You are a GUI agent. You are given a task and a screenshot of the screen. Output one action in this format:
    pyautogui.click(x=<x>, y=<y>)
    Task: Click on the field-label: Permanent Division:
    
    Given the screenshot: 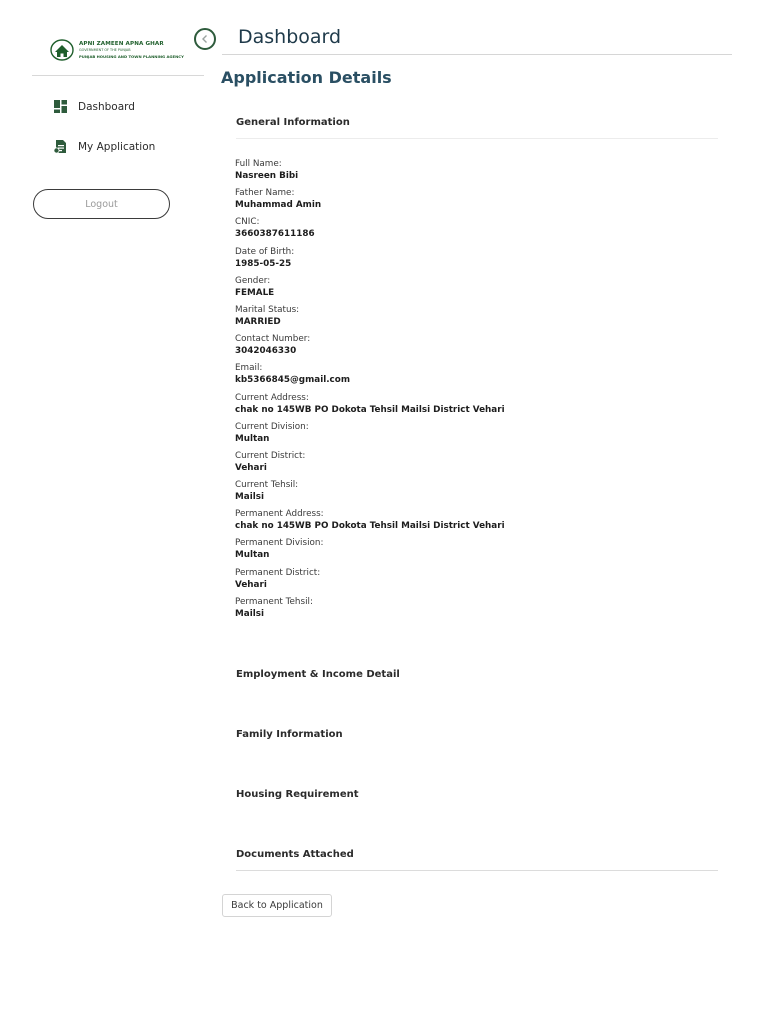 What is the action you would take?
    pyautogui.click(x=279, y=543)
    